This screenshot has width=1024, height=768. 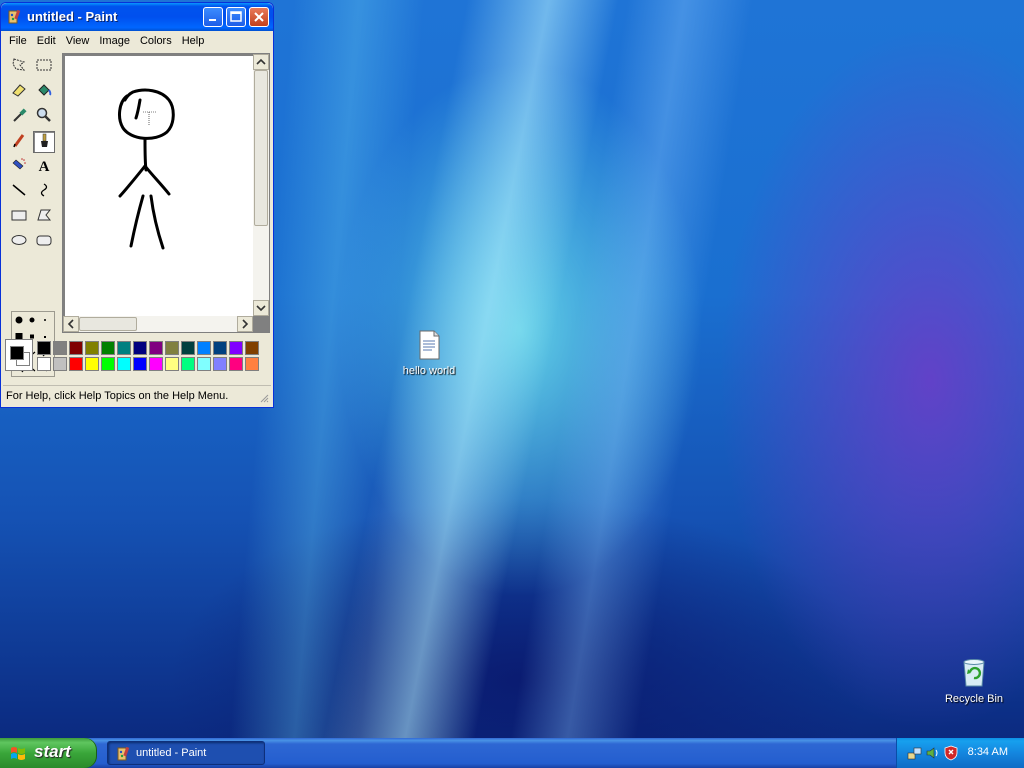 What do you see at coordinates (951, 753) in the screenshot?
I see `security-shield-icon` at bounding box center [951, 753].